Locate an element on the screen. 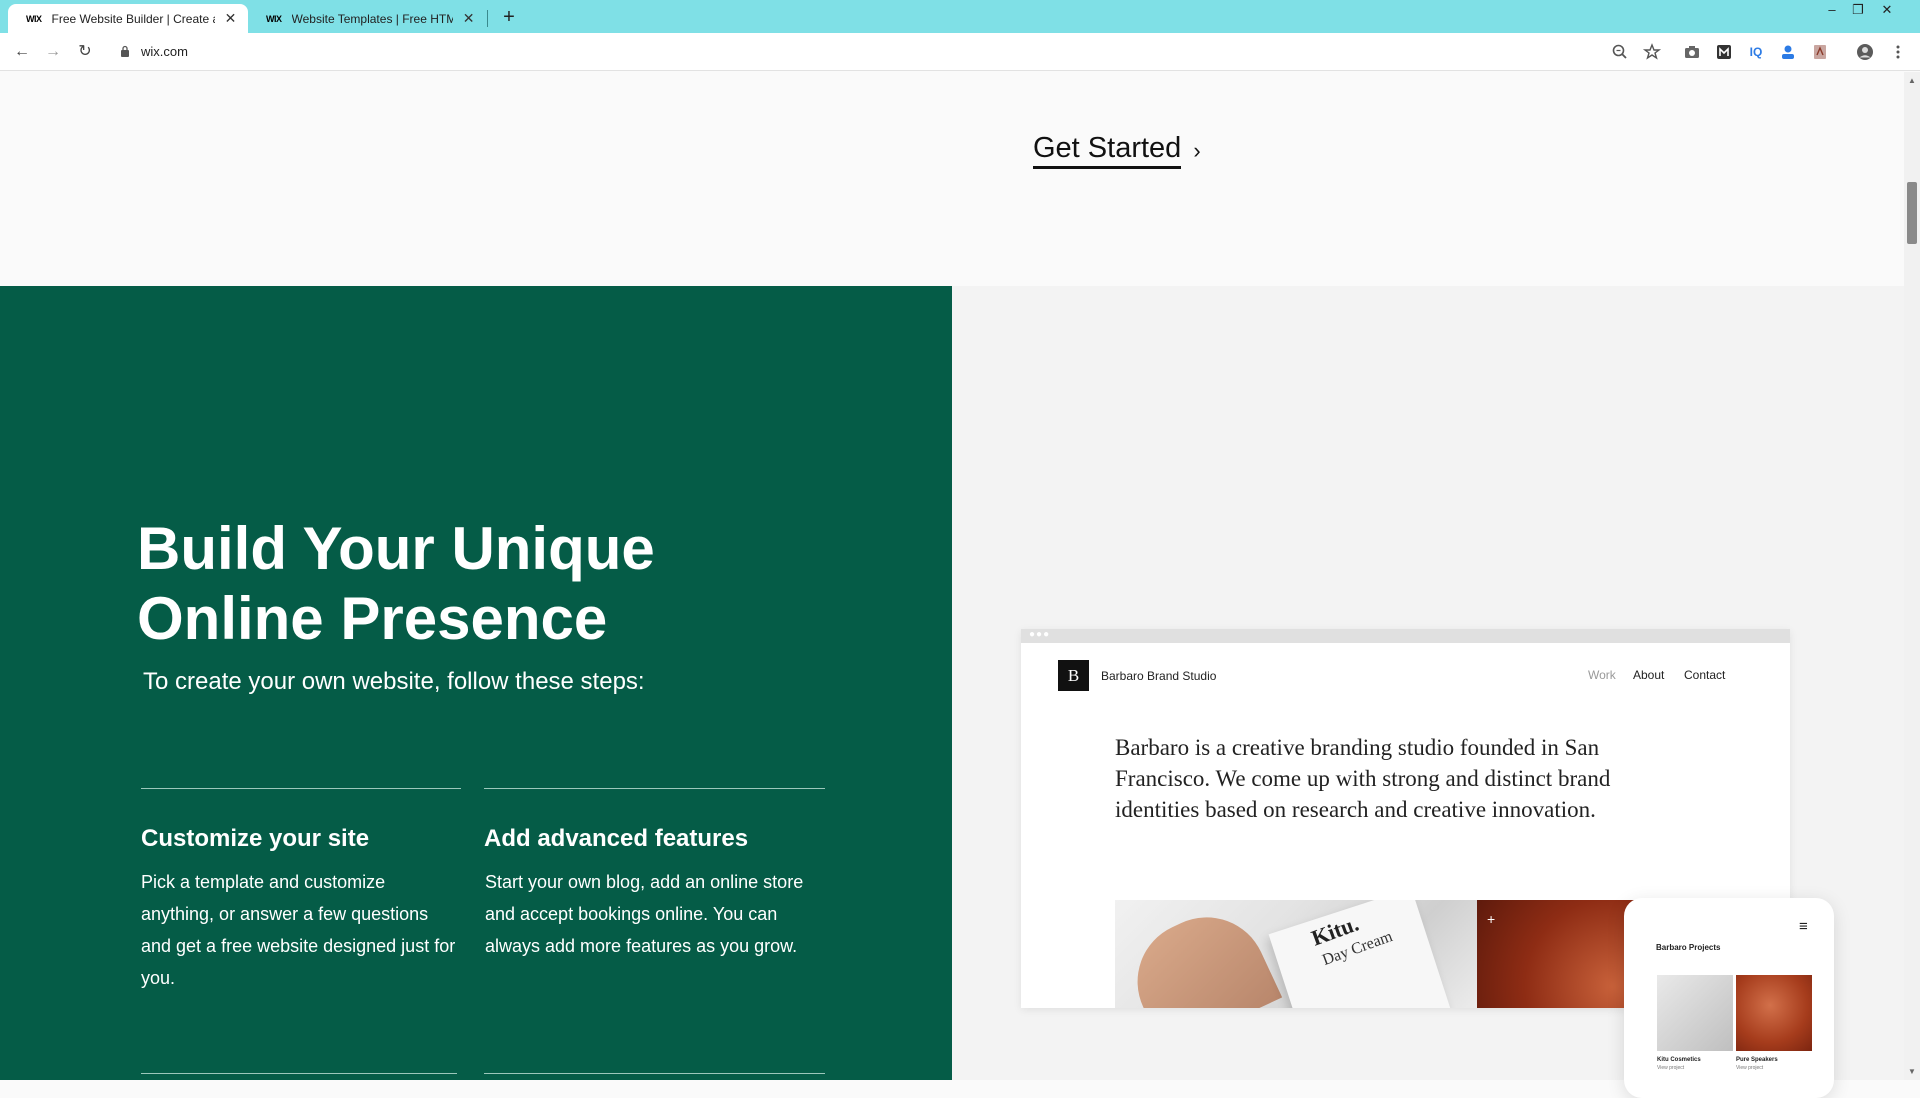 This screenshot has height=1098, width=1920. hand-shape is located at coordinates (1200, 954).